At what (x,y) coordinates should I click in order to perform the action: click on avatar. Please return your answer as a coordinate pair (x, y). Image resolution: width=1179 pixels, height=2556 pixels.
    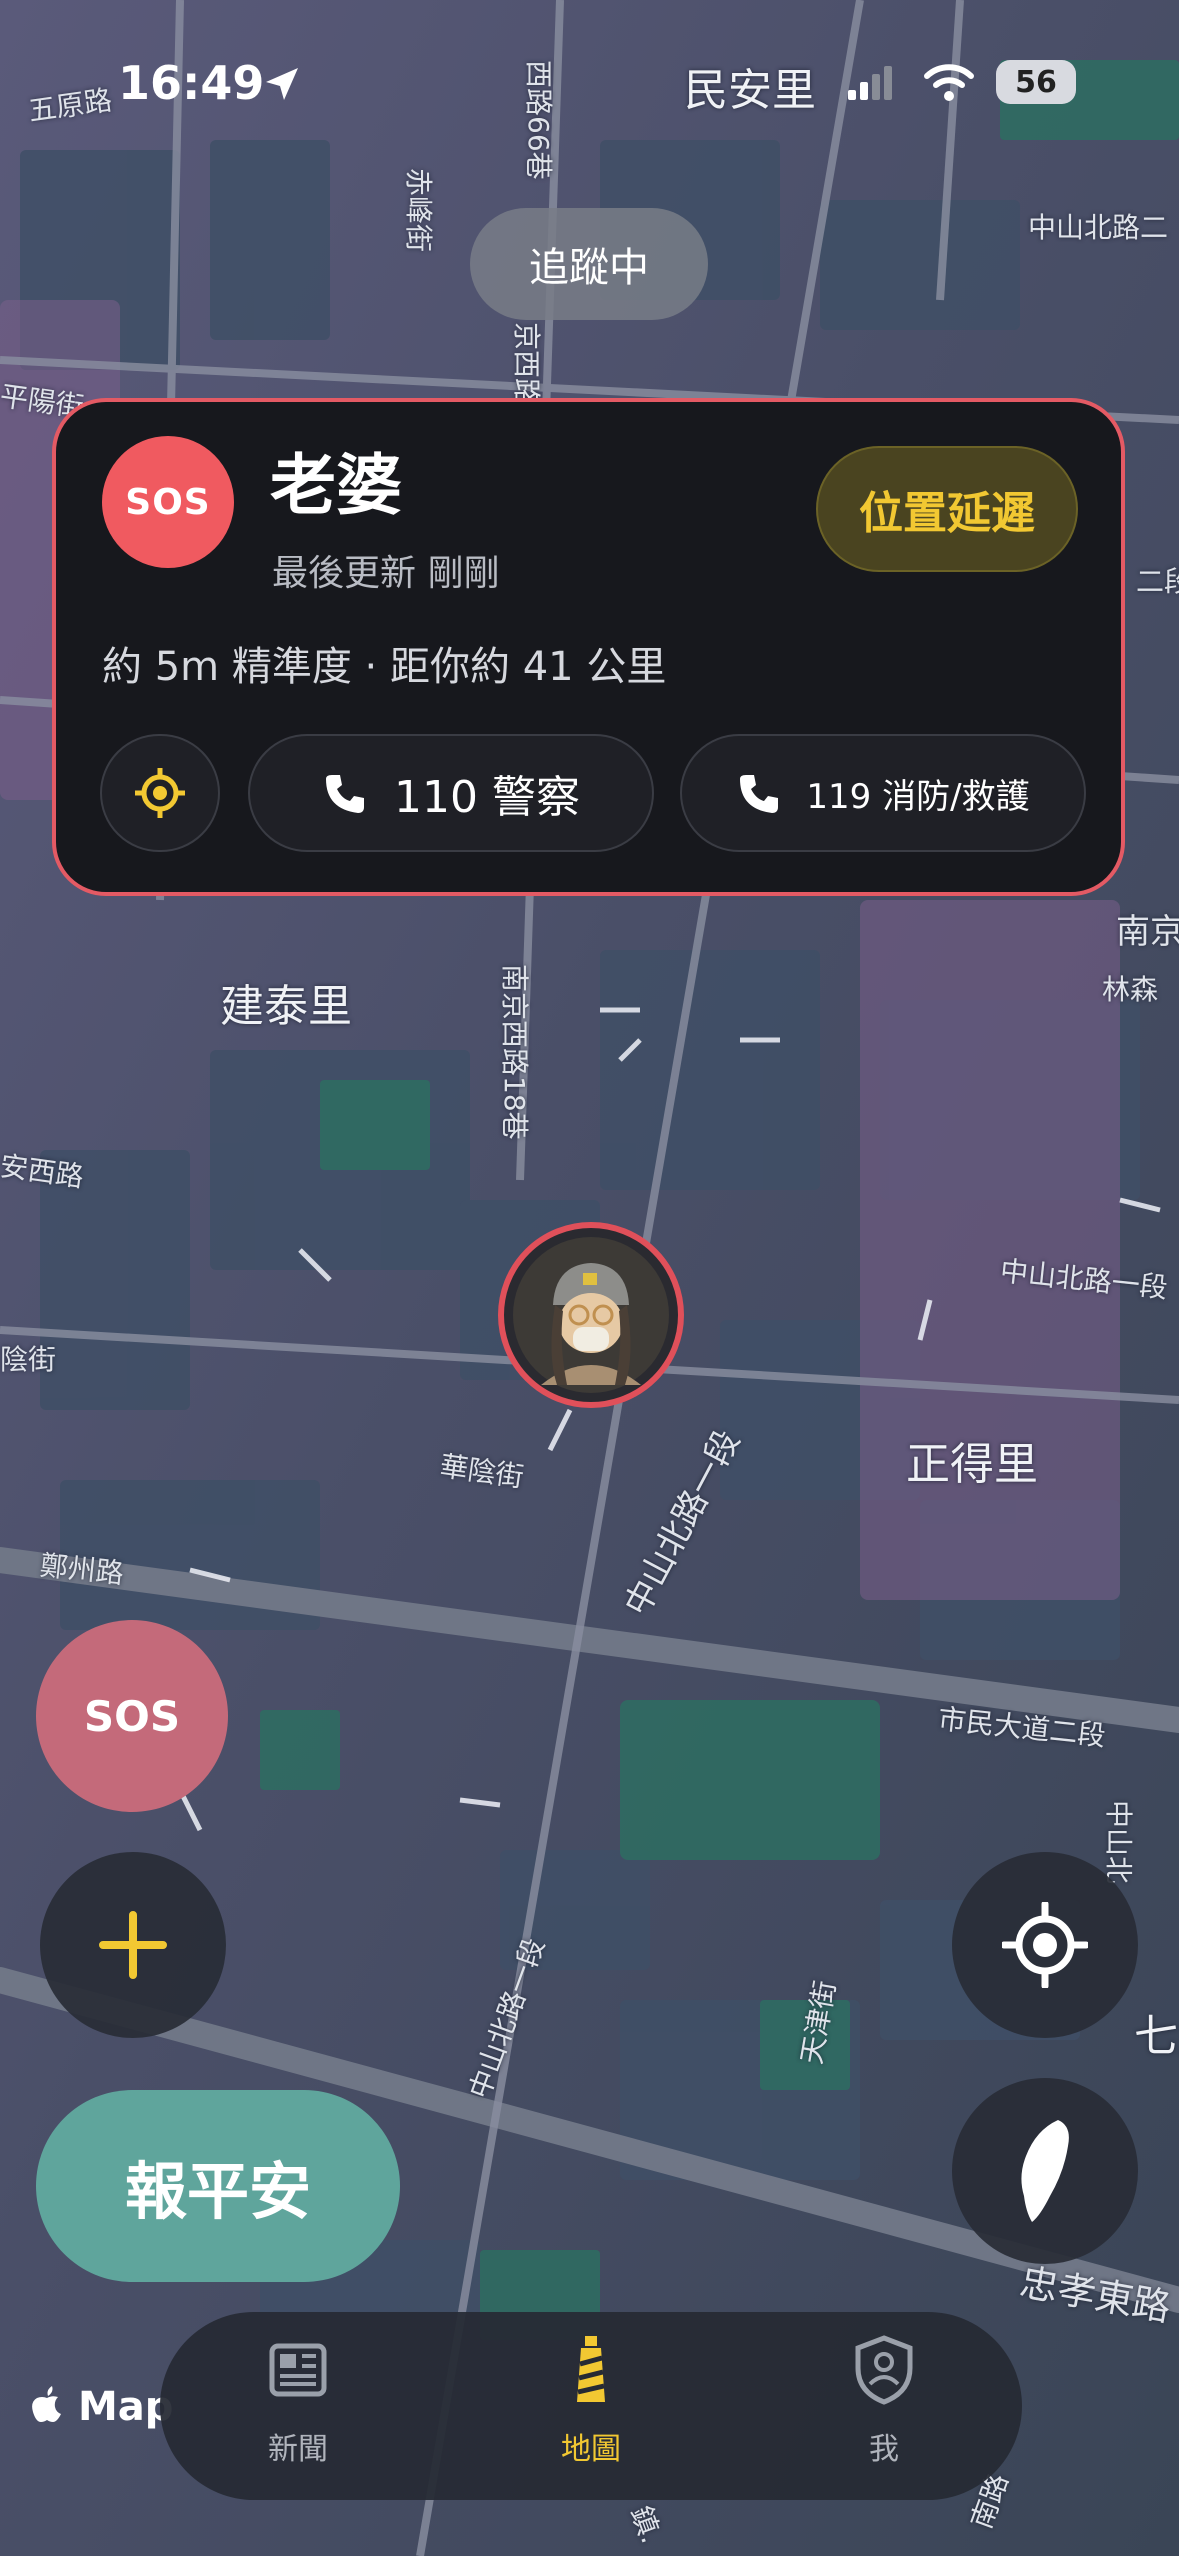
    Looking at the image, I should click on (591, 1315).